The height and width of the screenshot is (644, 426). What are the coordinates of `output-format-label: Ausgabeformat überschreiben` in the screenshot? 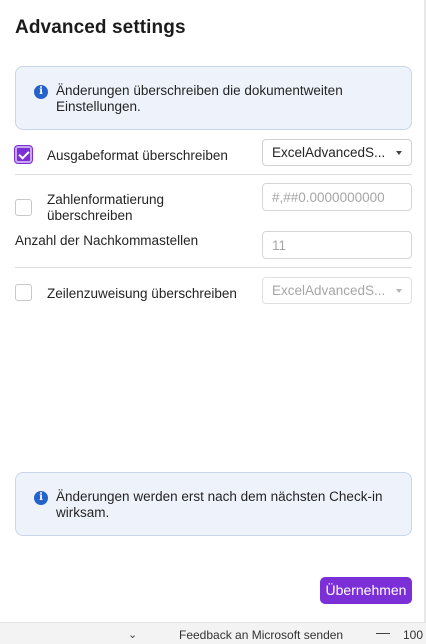 It's located at (137, 155).